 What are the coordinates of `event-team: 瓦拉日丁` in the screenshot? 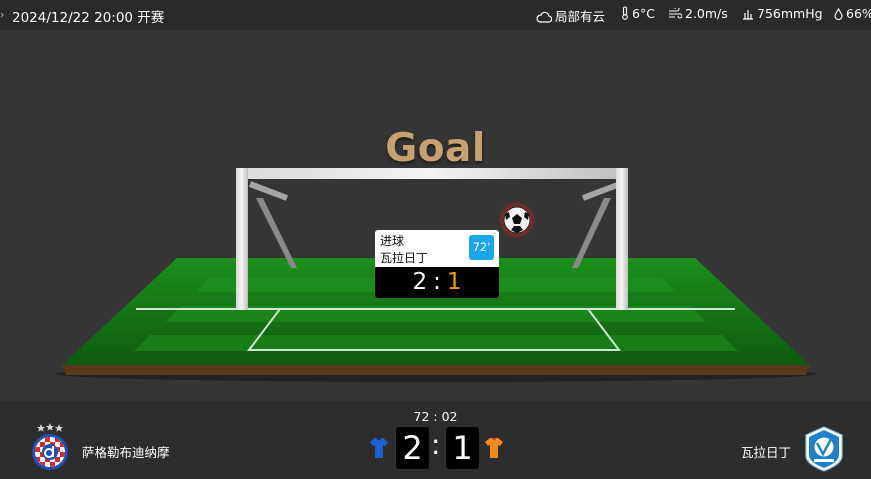 It's located at (404, 258).